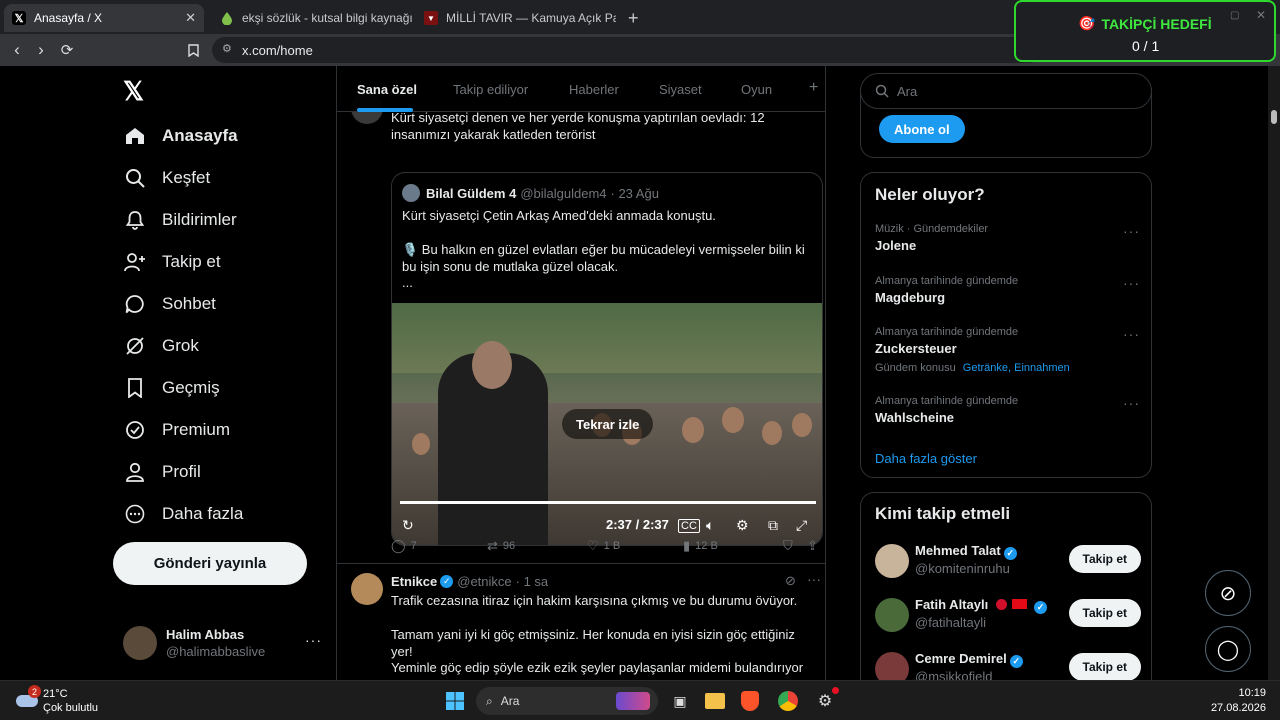  I want to click on trend-topic-links: Getränke, Einnahmen, so click(1016, 368).